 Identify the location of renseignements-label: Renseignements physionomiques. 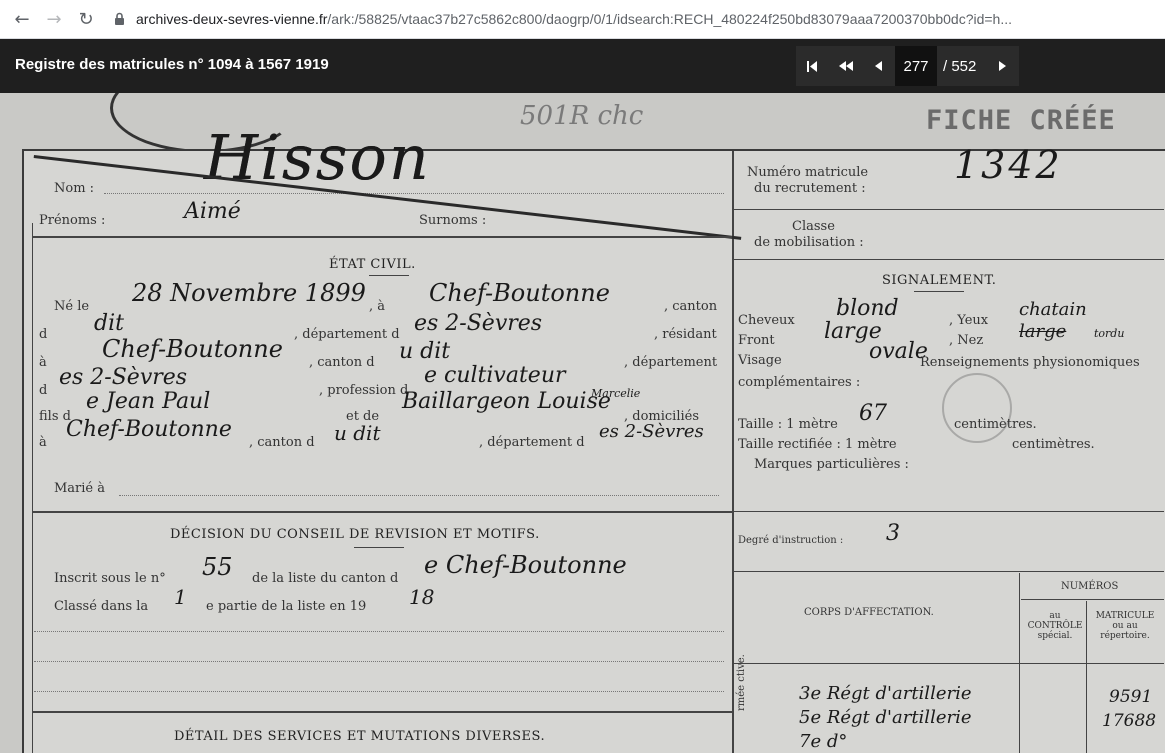
(1030, 362).